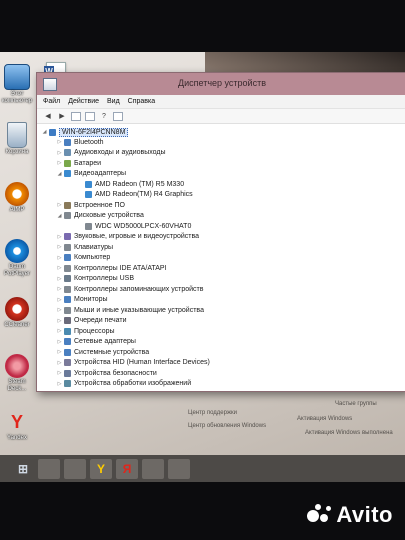 Image resolution: width=405 pixels, height=540 pixels. Describe the element at coordinates (123, 384) in the screenshot. I see `tree-node: ▷ Устройства обработки изображений` at that location.